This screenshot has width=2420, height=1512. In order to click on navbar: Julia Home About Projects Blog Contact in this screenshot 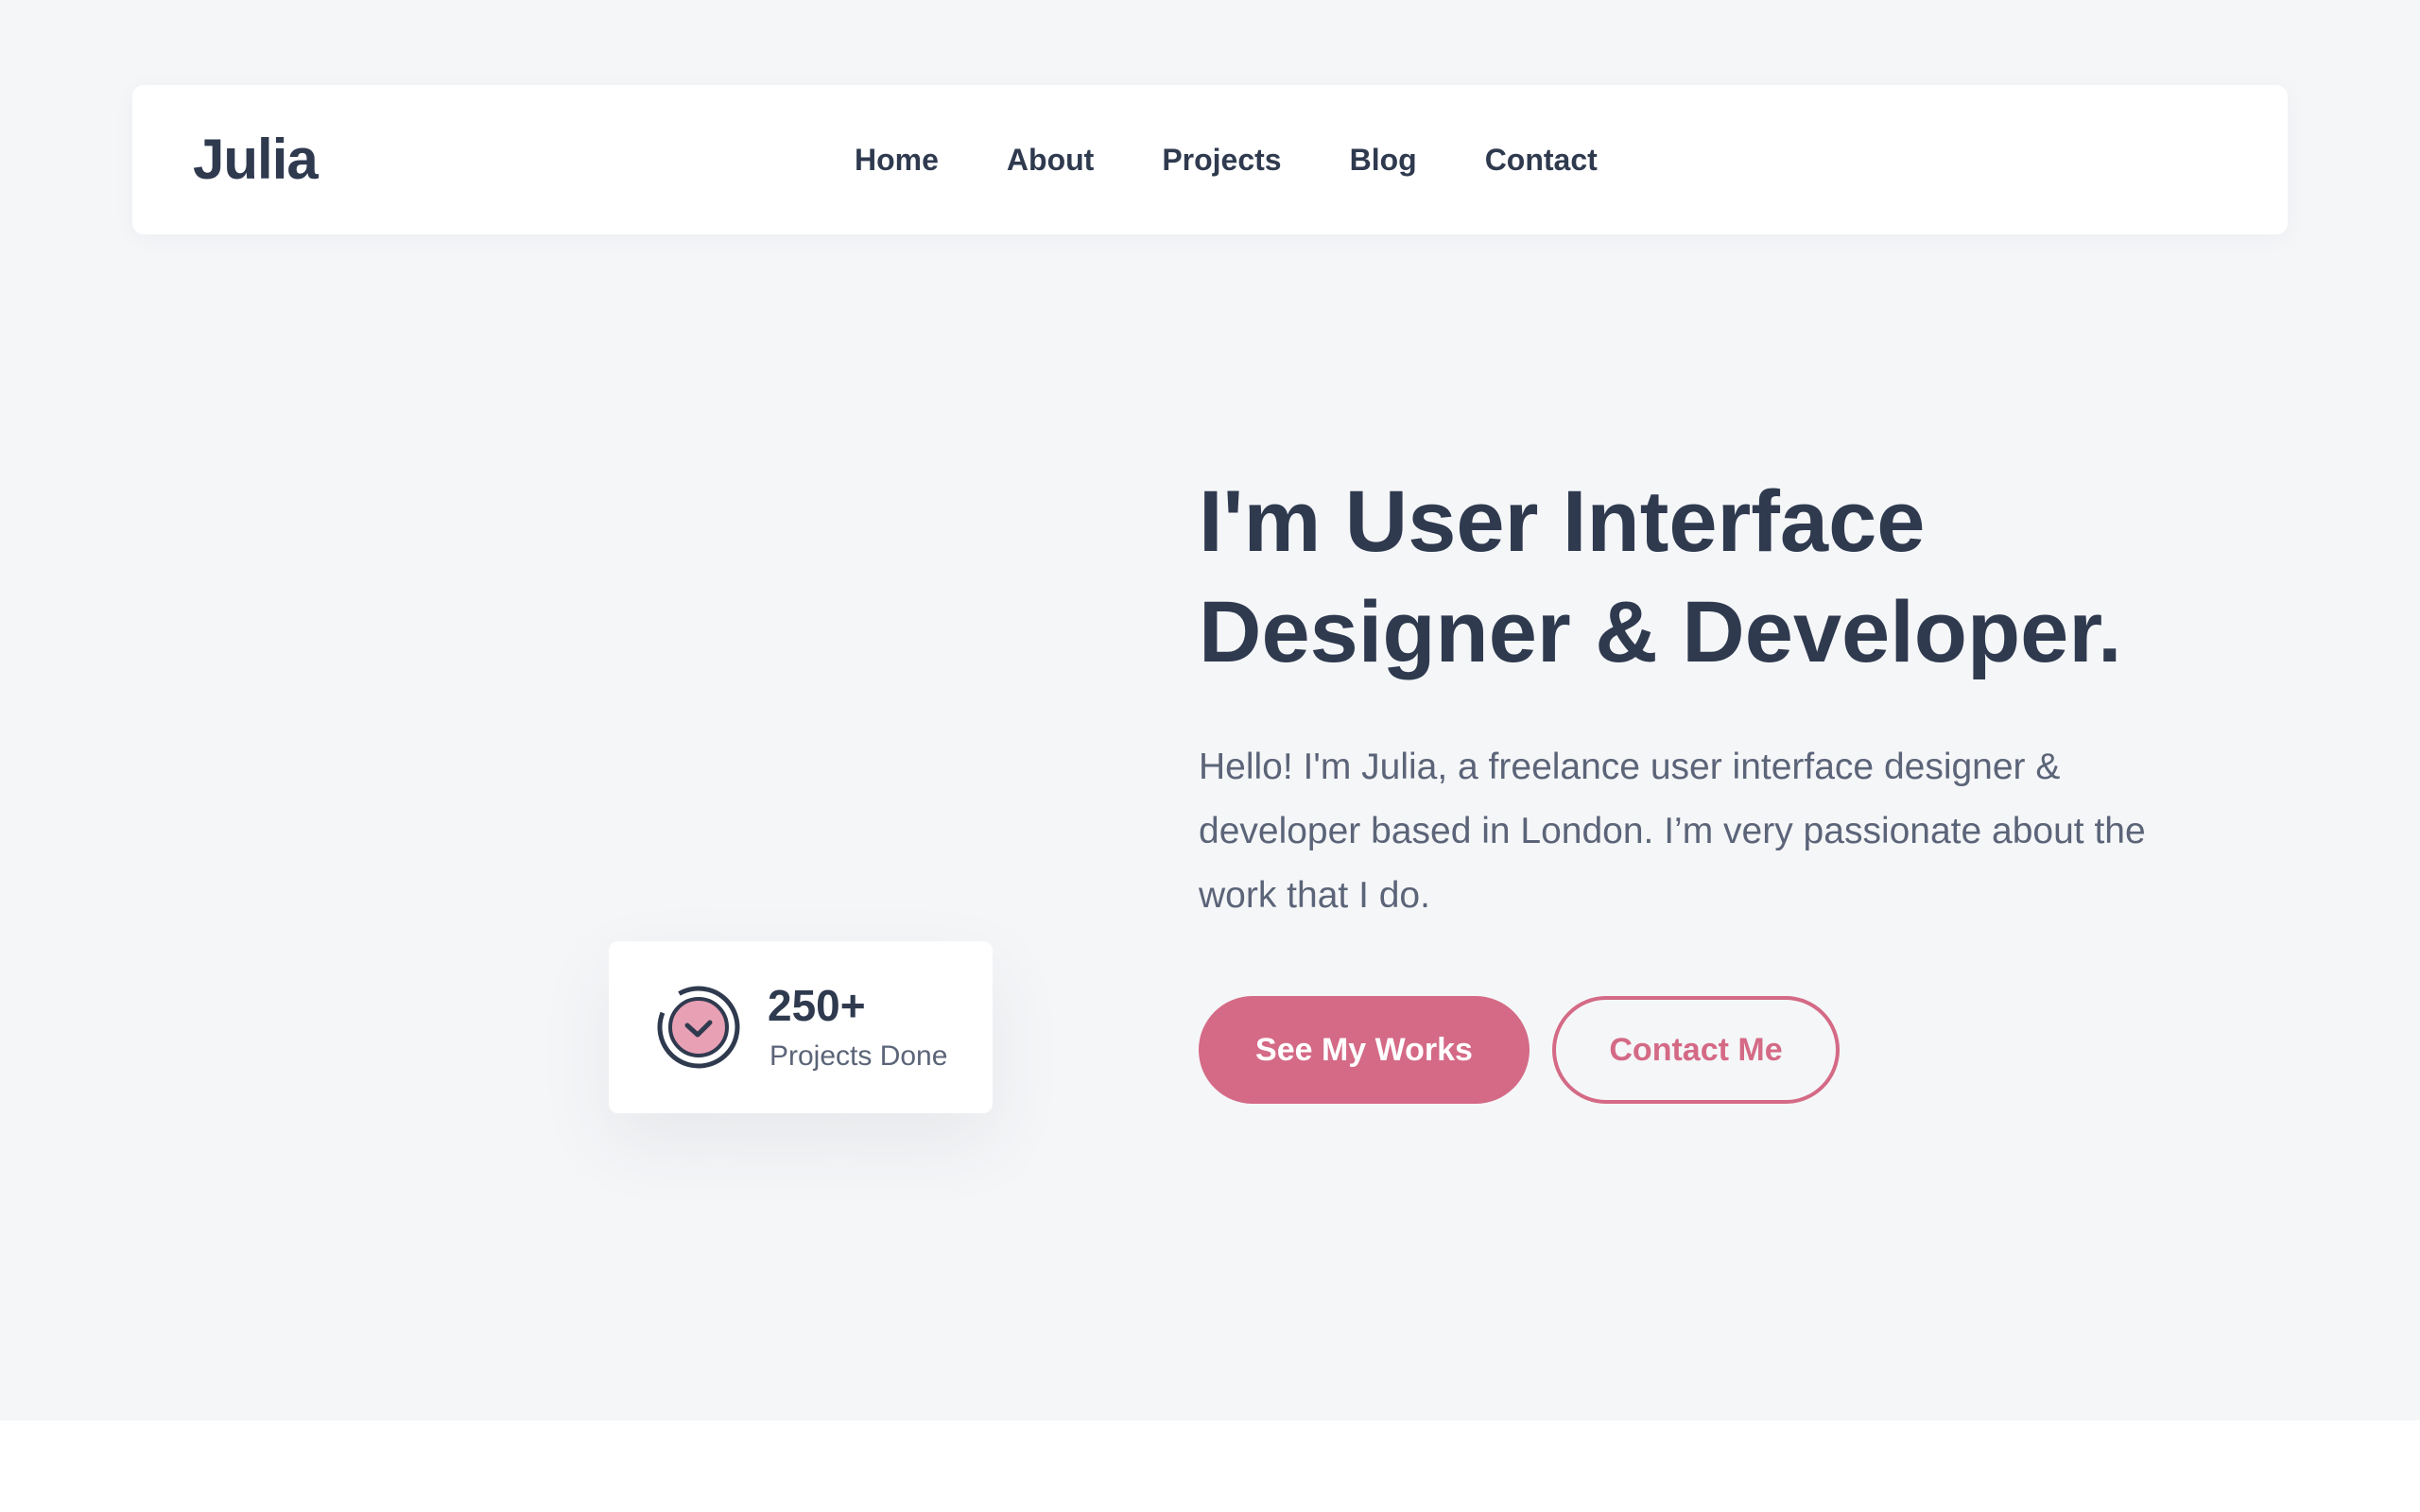, I will do `click(1210, 159)`.